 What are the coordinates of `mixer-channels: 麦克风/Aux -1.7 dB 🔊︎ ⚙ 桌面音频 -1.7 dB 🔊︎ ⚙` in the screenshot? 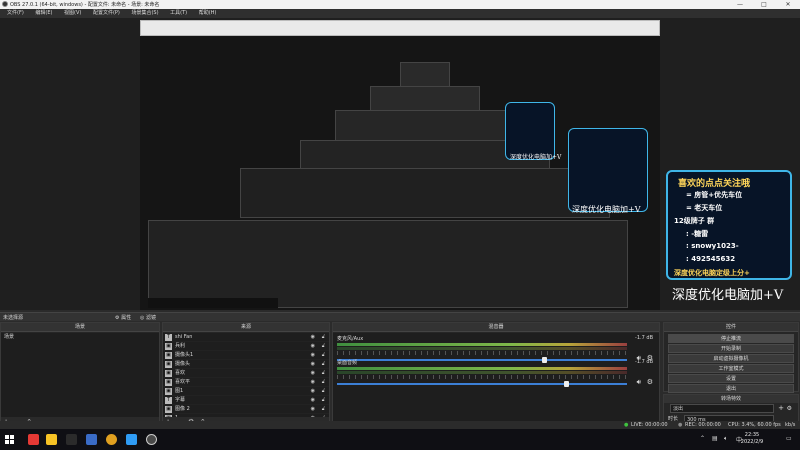 It's located at (496, 380).